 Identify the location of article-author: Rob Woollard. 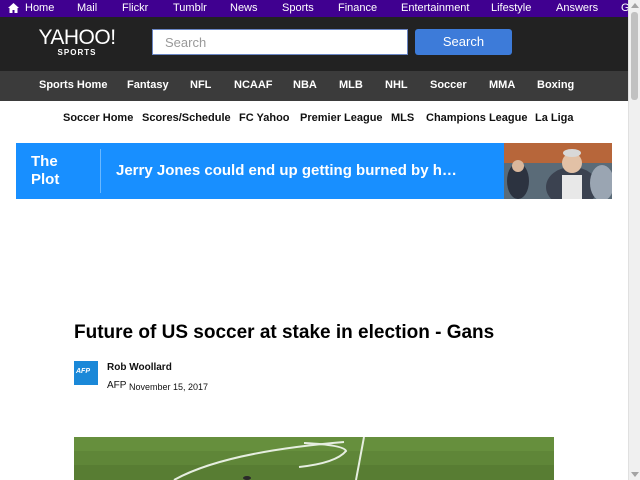
(139, 368).